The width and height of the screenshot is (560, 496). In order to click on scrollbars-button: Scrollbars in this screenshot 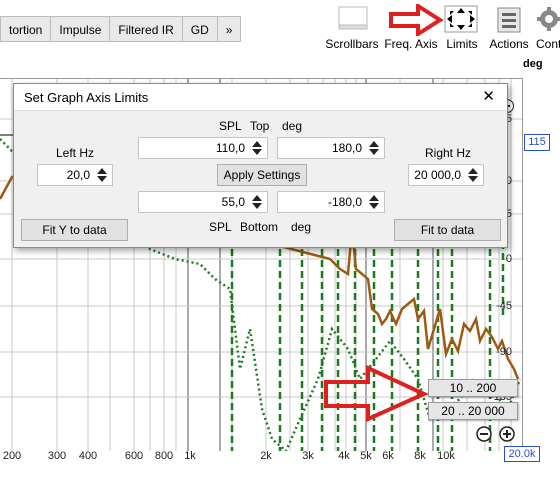, I will do `click(352, 27)`.